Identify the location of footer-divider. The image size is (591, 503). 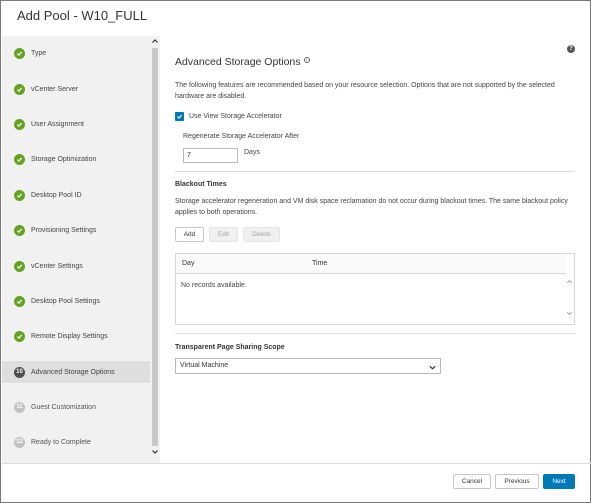
(296, 463).